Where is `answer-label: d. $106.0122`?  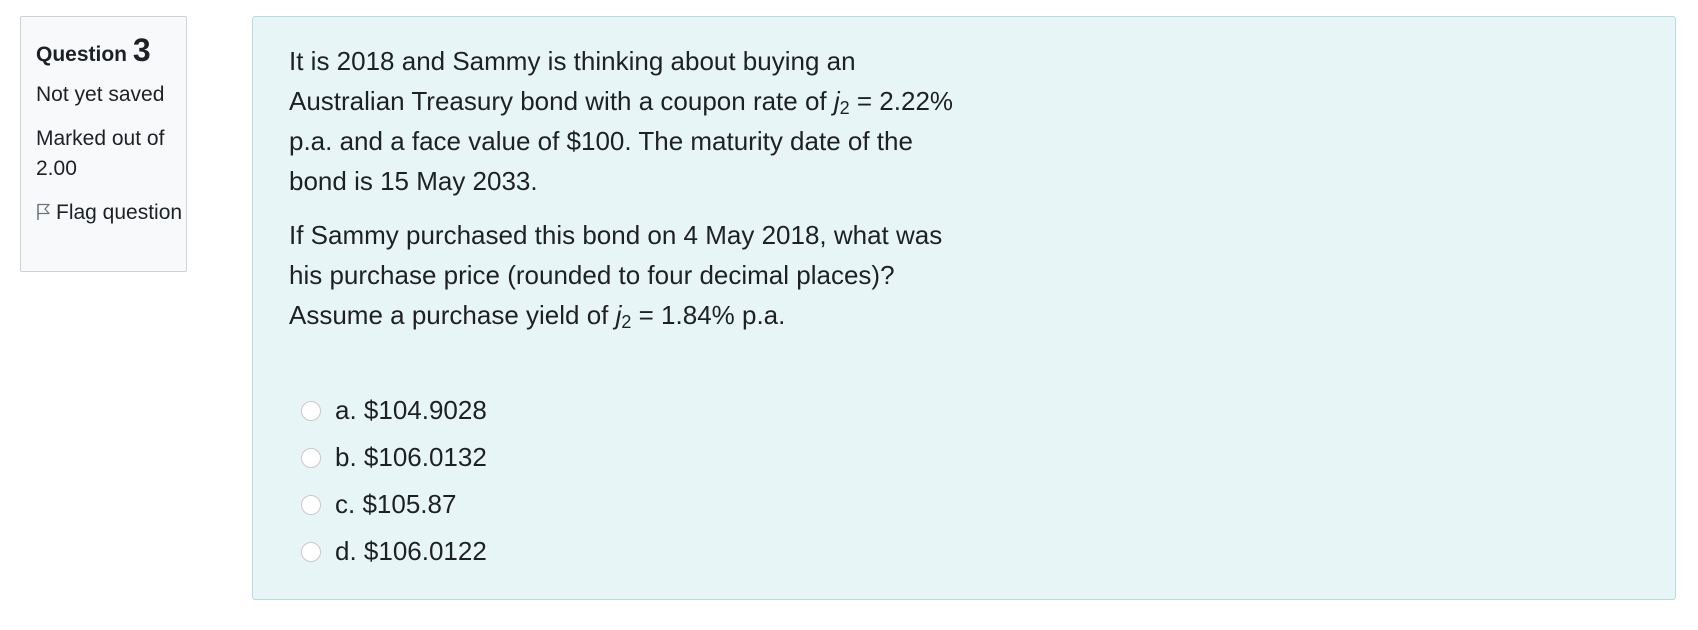
answer-label: d. $106.0122 is located at coordinates (411, 551).